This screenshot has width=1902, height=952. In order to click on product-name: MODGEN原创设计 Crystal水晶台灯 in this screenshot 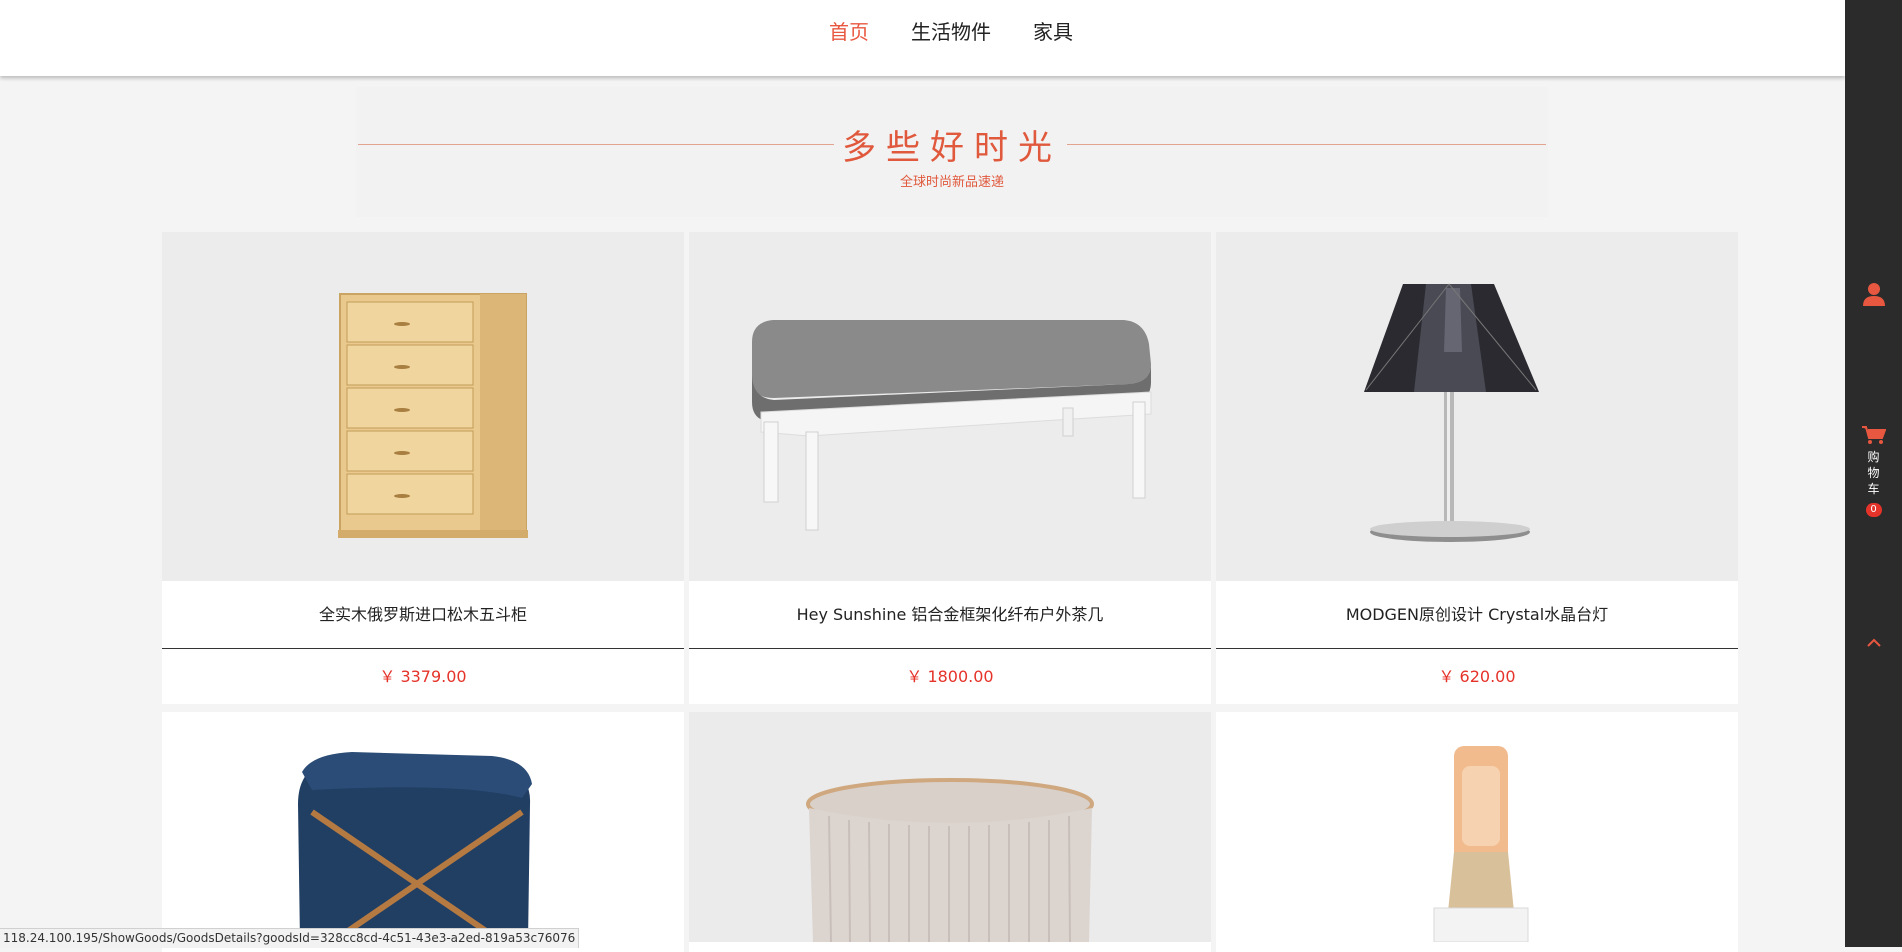, I will do `click(1477, 615)`.